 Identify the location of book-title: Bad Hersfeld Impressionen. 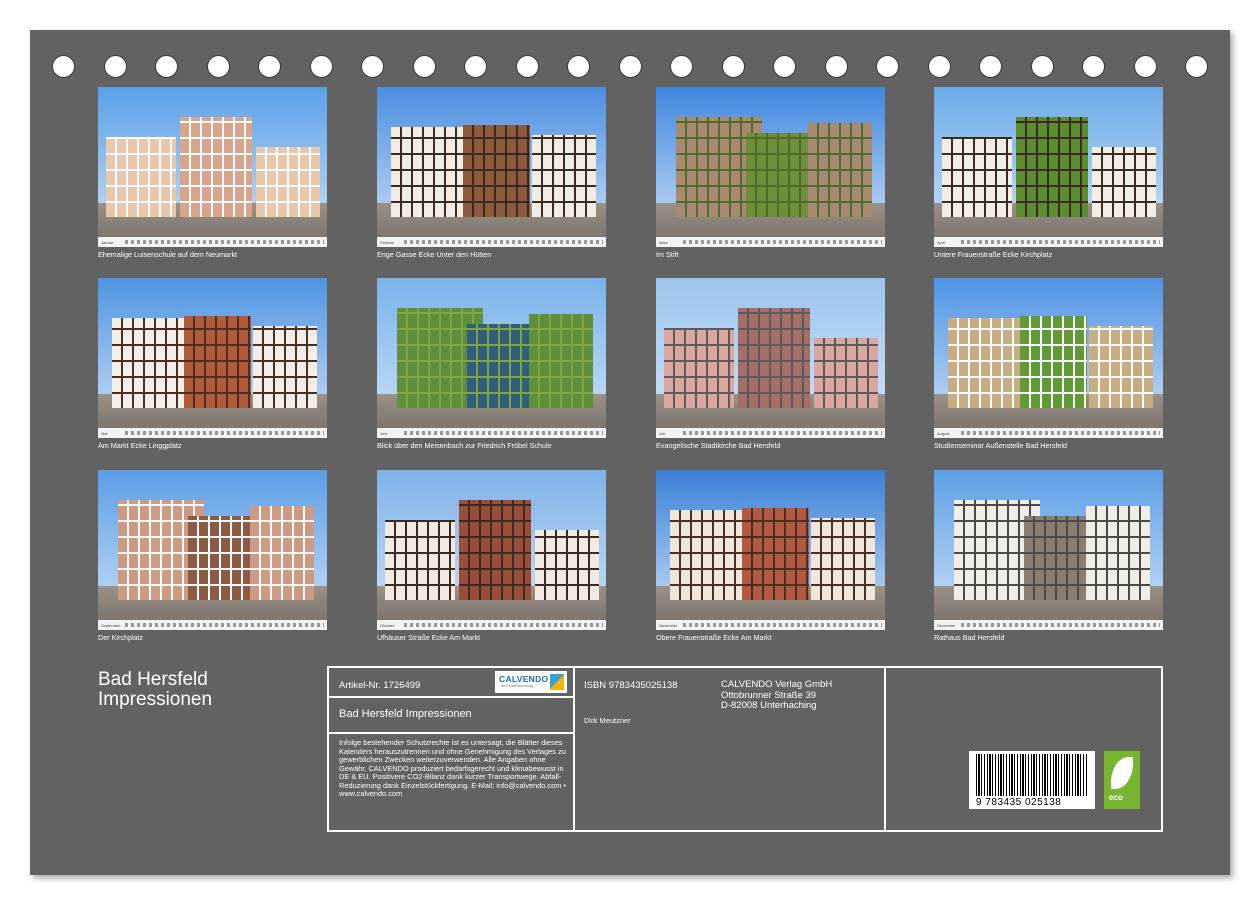
(405, 714).